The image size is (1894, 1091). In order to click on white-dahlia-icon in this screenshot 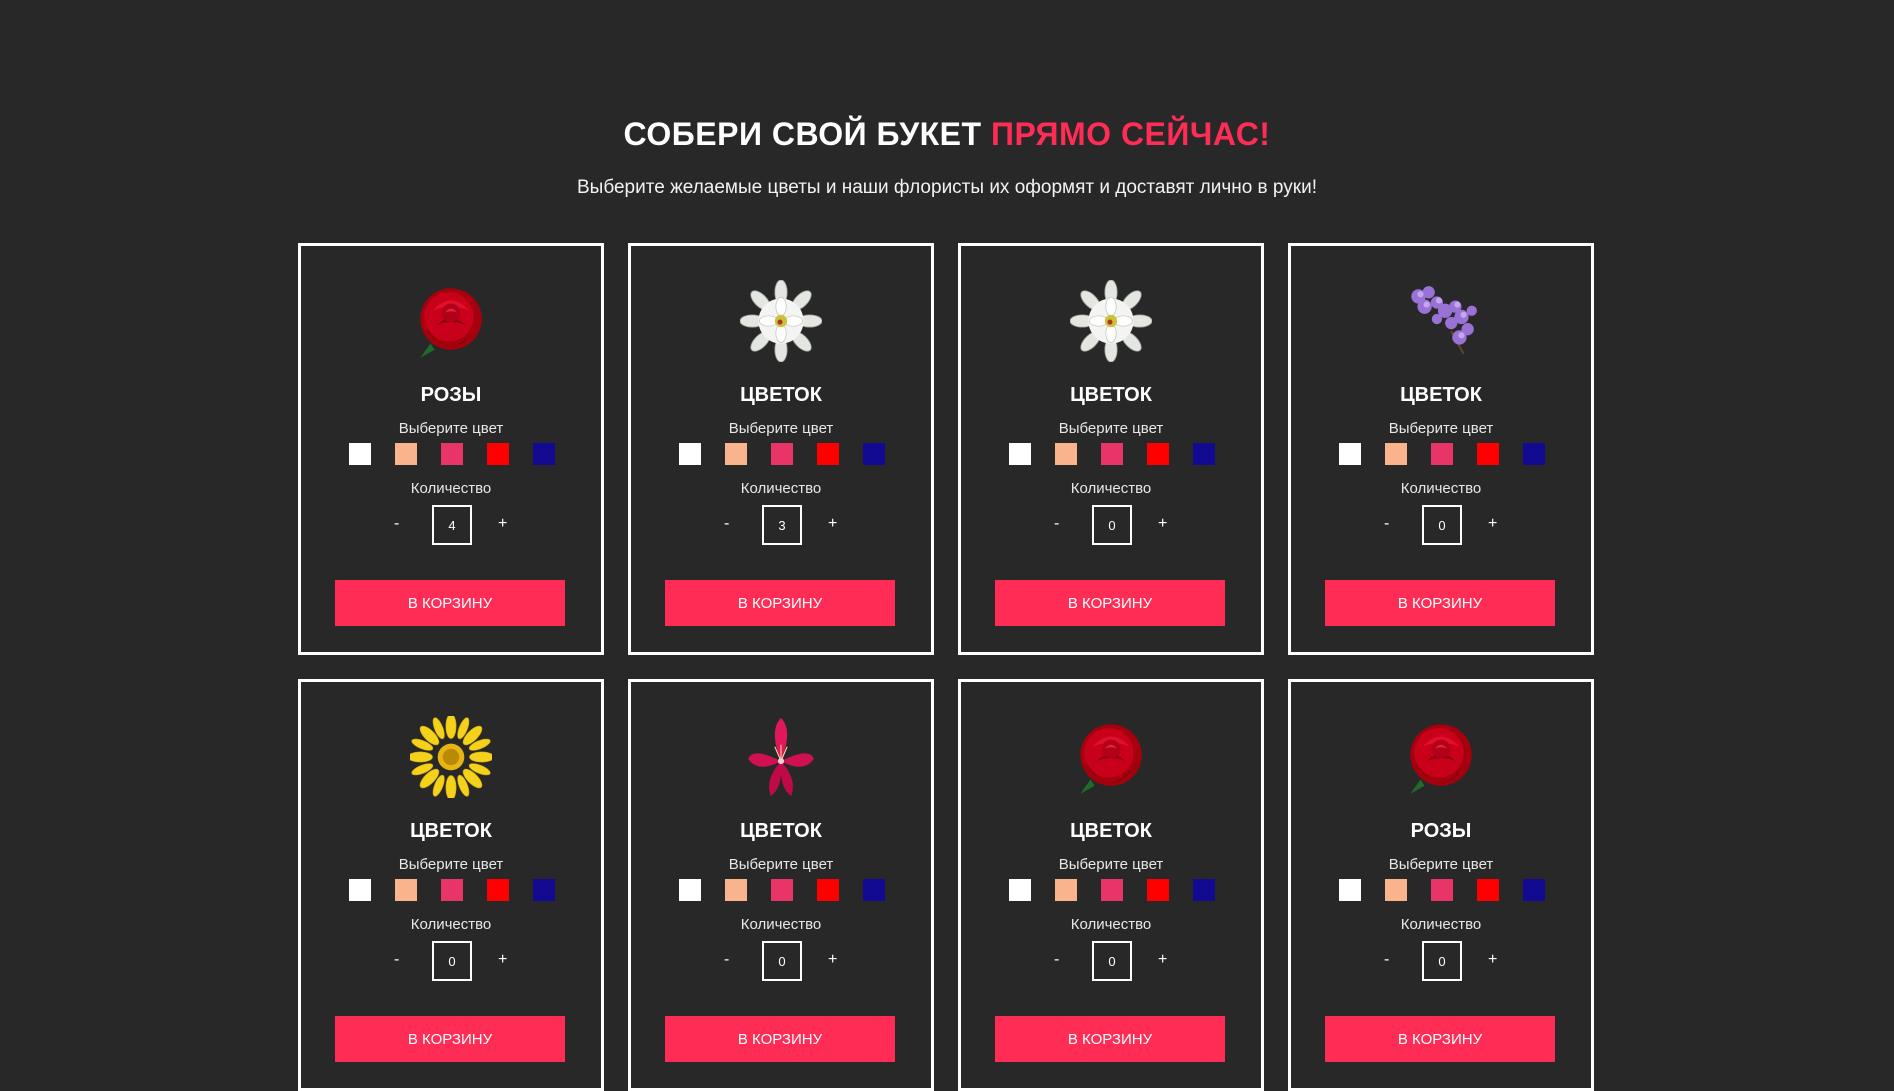, I will do `click(781, 321)`.